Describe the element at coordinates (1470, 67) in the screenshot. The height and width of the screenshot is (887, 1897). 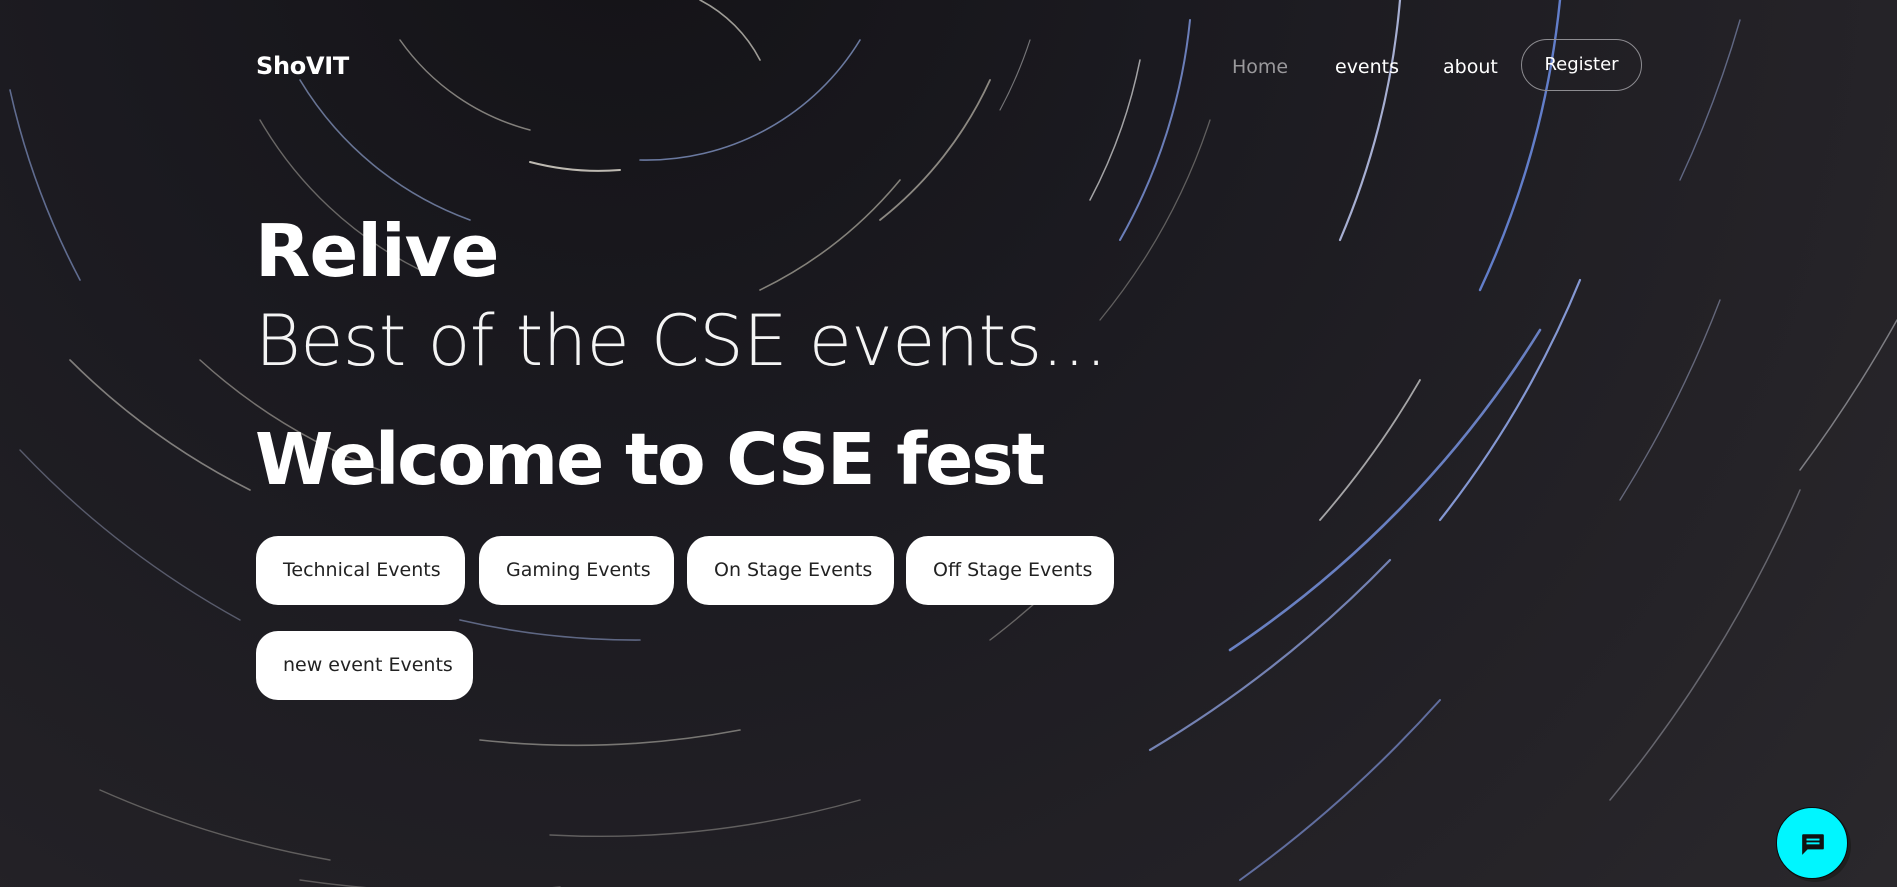
I see `nav-link-about: about` at that location.